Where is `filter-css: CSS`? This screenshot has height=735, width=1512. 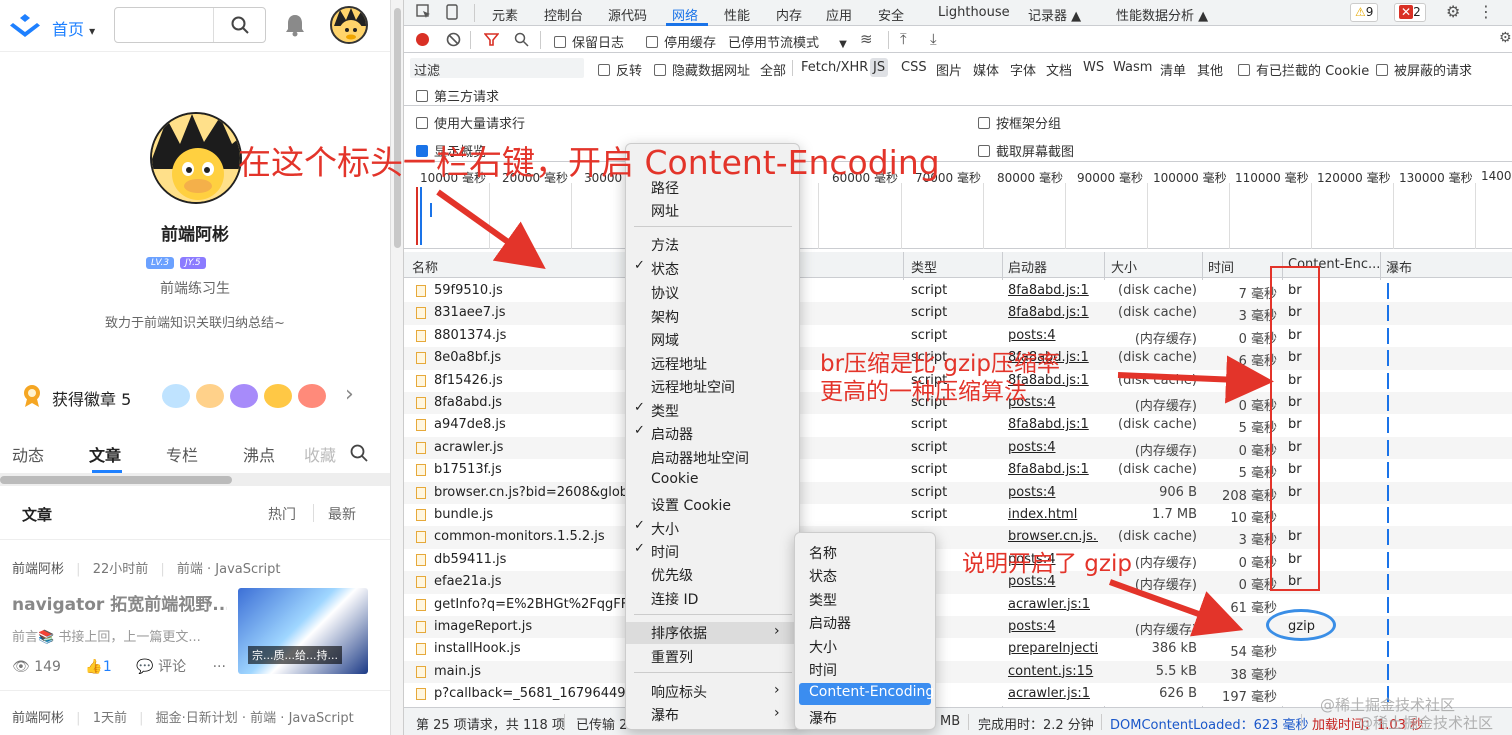
filter-css: CSS is located at coordinates (914, 67).